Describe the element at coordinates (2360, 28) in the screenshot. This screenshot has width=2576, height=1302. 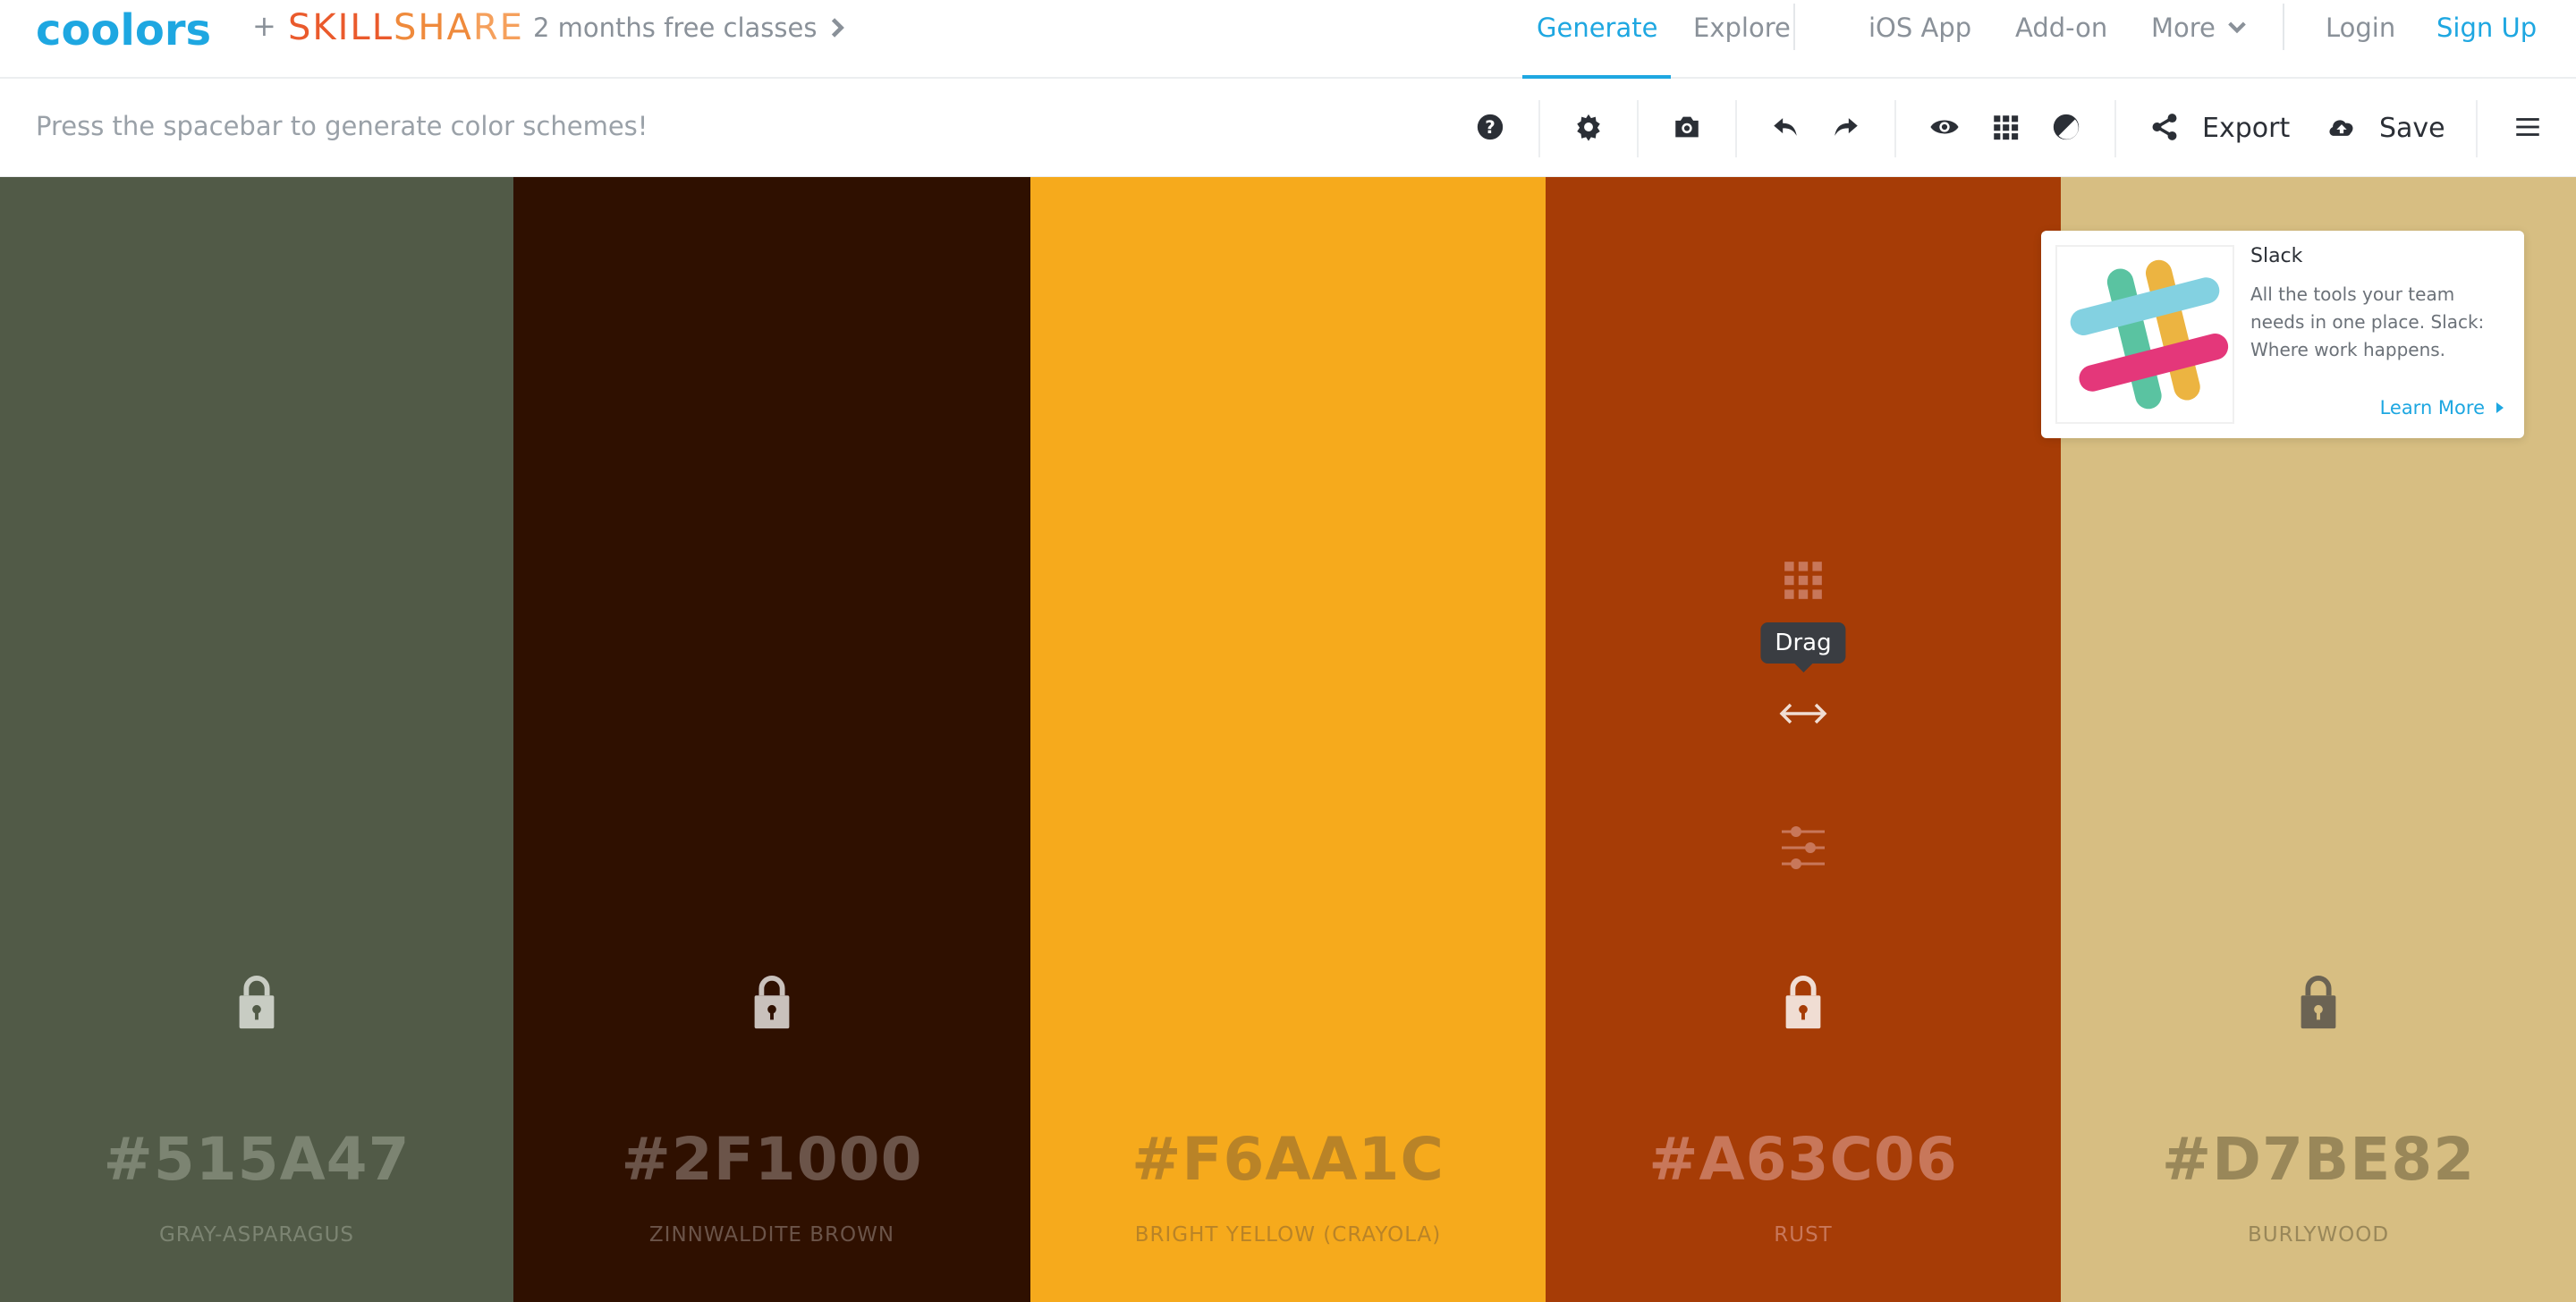
I see `login-link: Login` at that location.